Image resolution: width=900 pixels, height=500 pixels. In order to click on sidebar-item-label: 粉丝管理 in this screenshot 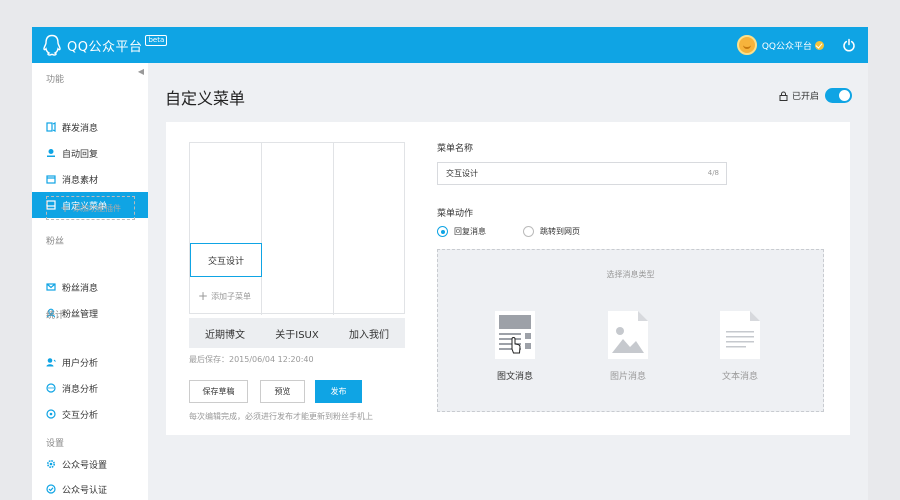, I will do `click(80, 314)`.